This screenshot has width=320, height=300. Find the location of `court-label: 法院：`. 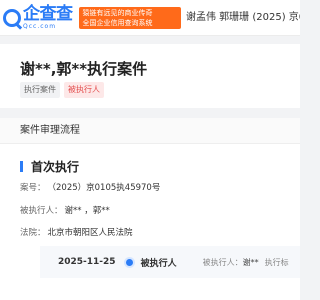

court-label: 法院： is located at coordinates (33, 233).